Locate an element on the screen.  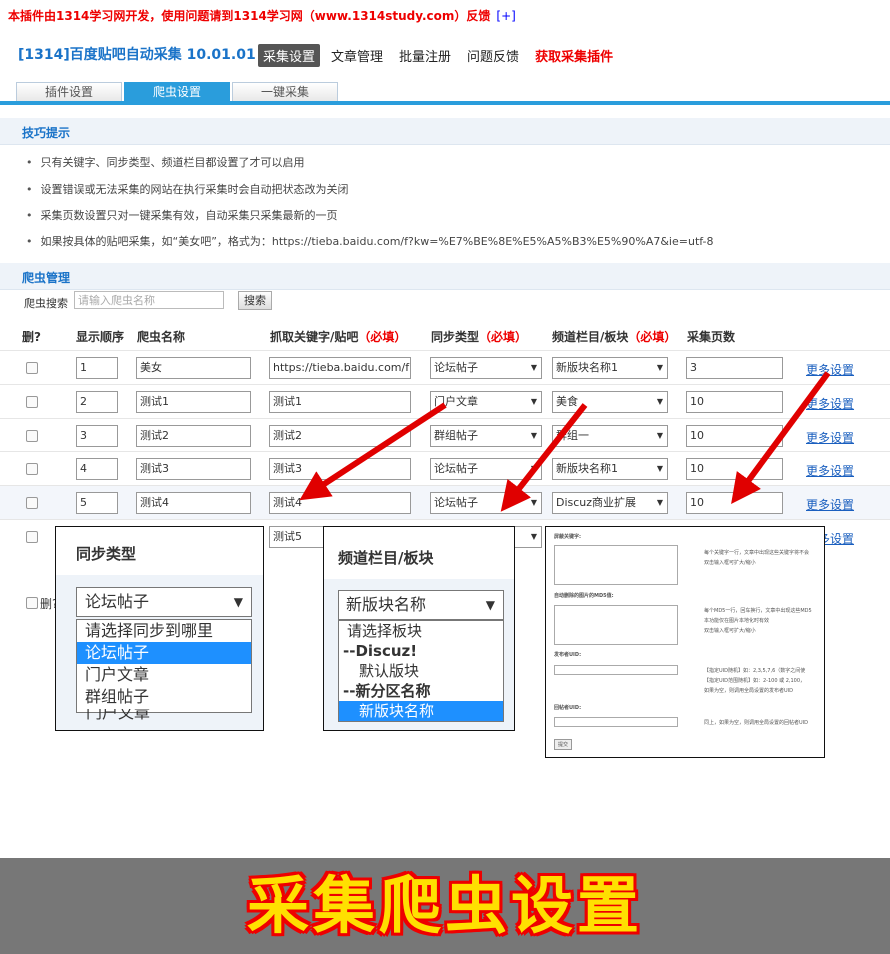
banner-title: 采集爬虫设置 is located at coordinates (444, 905).